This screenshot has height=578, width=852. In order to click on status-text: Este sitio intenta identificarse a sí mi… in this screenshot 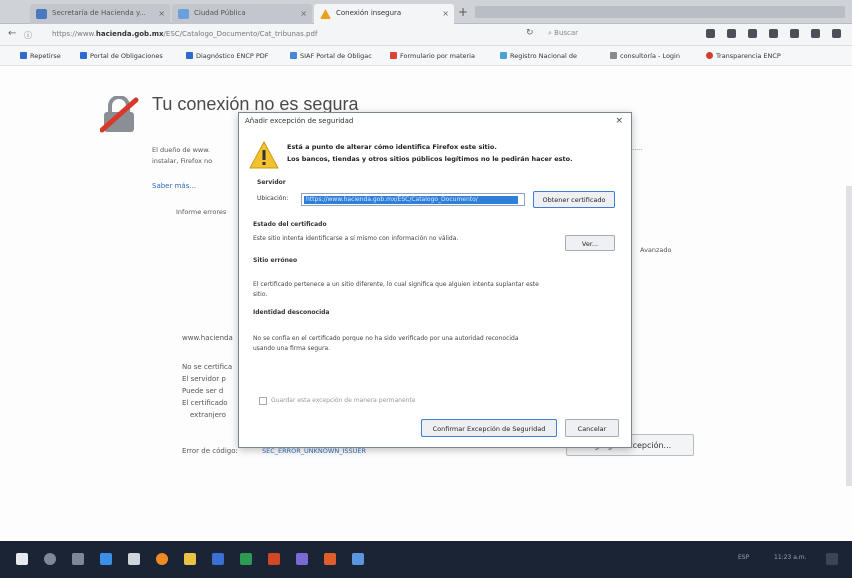, I will do `click(356, 238)`.